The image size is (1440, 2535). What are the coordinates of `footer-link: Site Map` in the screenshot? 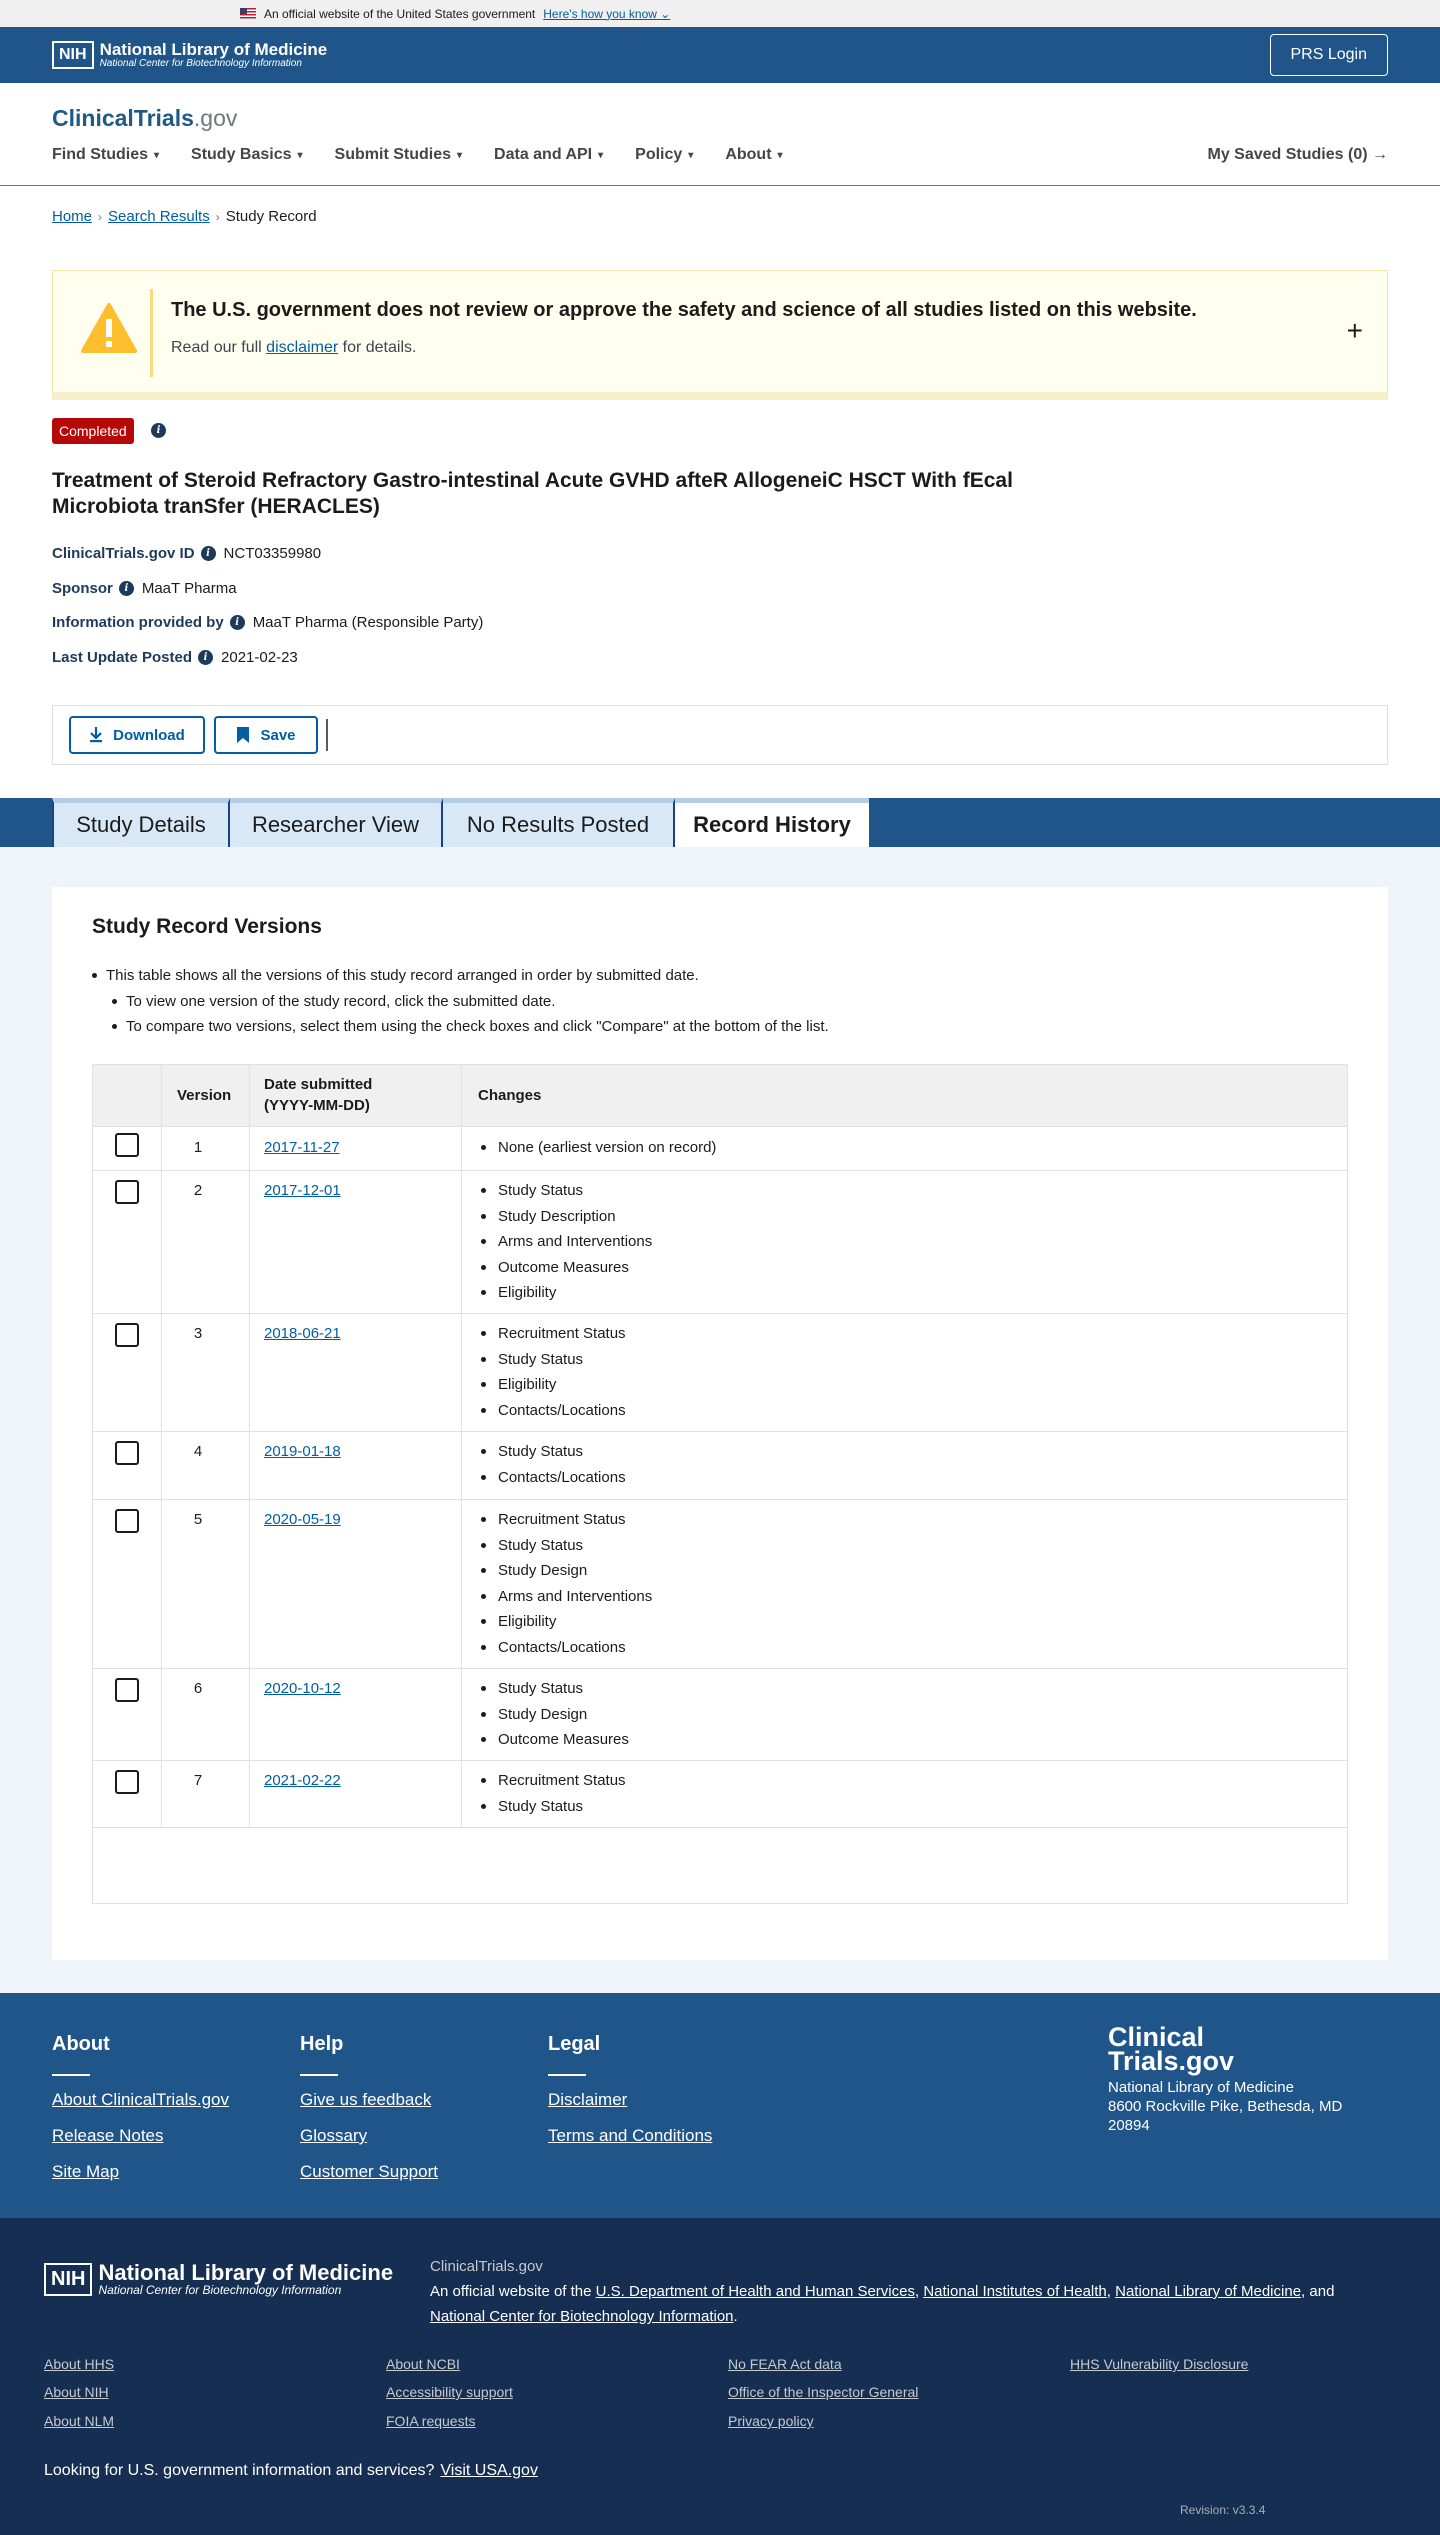 It's located at (140, 2172).